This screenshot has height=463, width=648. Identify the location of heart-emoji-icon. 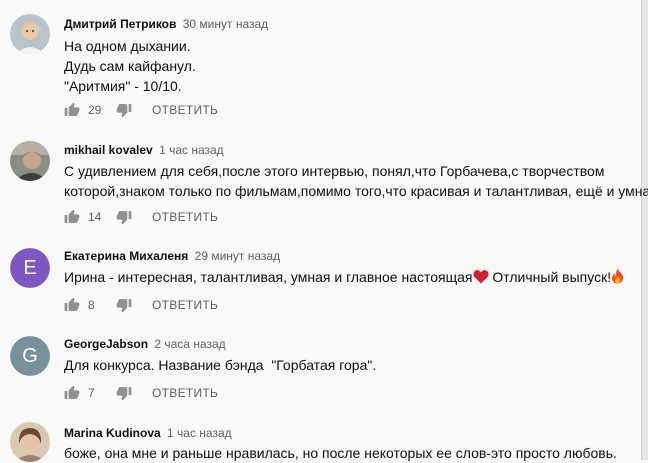
(480, 279).